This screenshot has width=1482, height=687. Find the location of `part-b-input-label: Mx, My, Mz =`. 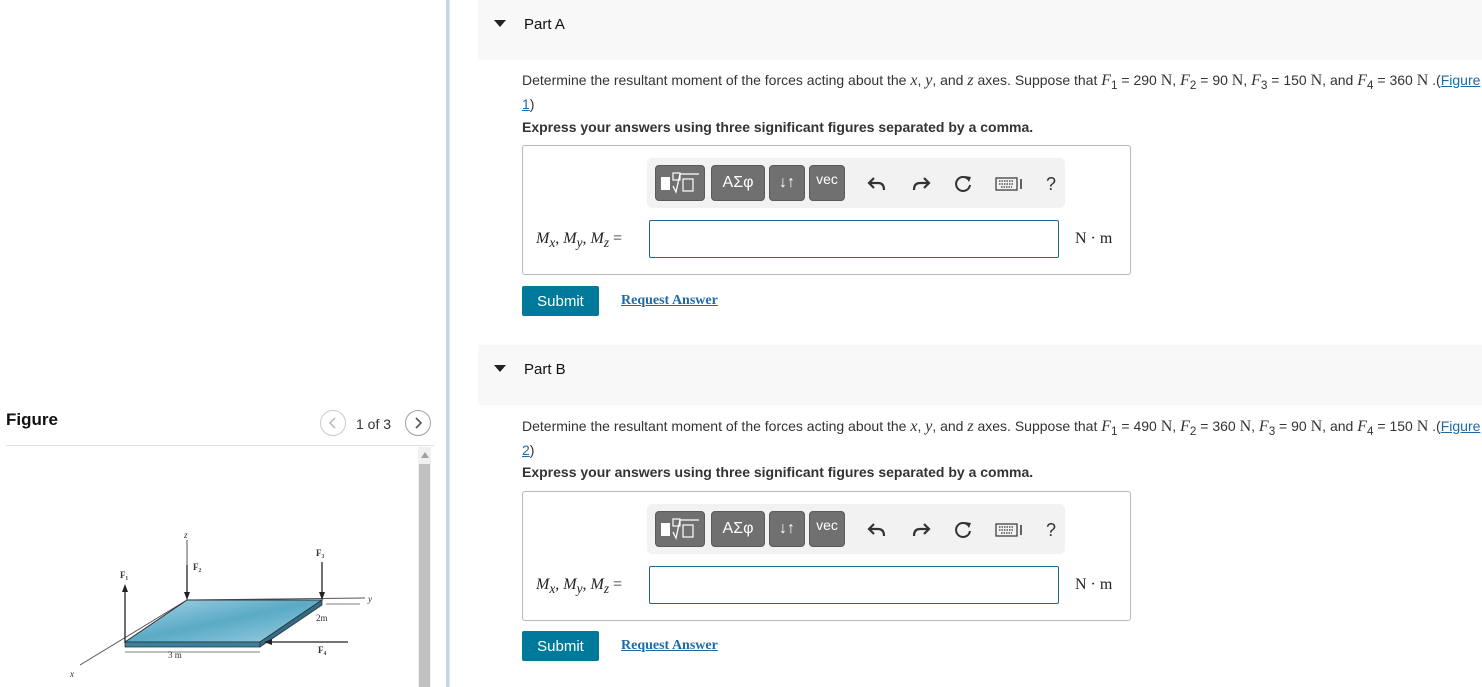

part-b-input-label: Mx, My, Mz = is located at coordinates (579, 586).